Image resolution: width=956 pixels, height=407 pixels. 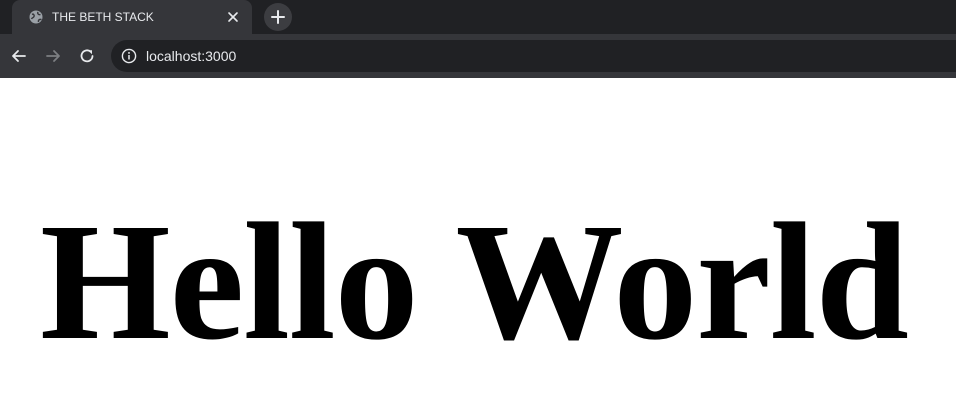 What do you see at coordinates (191, 56) in the screenshot?
I see `url-text: localhost:3000` at bounding box center [191, 56].